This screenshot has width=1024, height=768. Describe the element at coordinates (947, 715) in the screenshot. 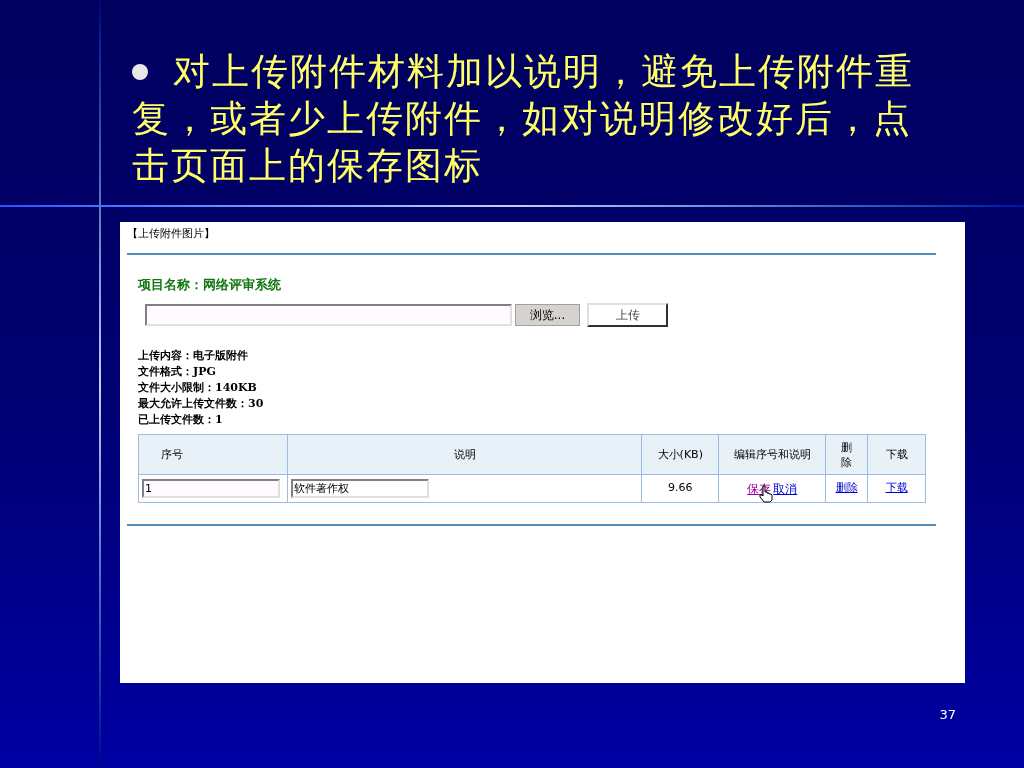

I see `page-number: 37` at that location.